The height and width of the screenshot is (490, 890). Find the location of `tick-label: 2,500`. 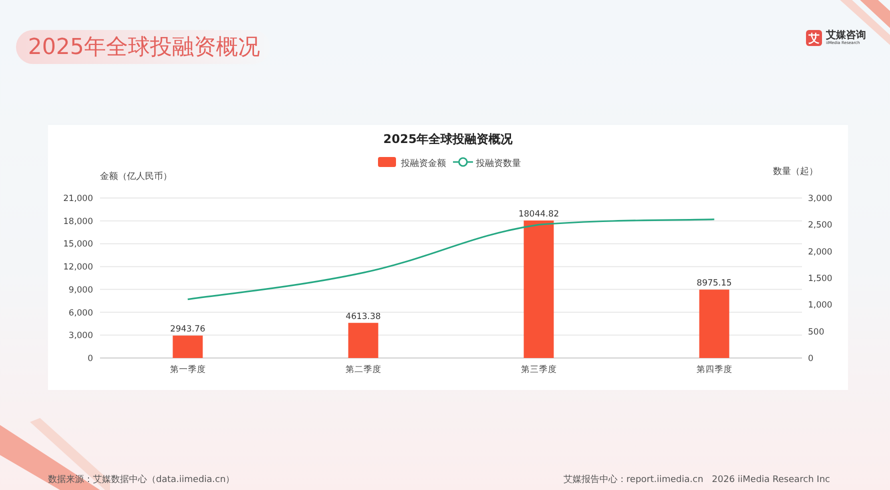

tick-label: 2,500 is located at coordinates (820, 225).